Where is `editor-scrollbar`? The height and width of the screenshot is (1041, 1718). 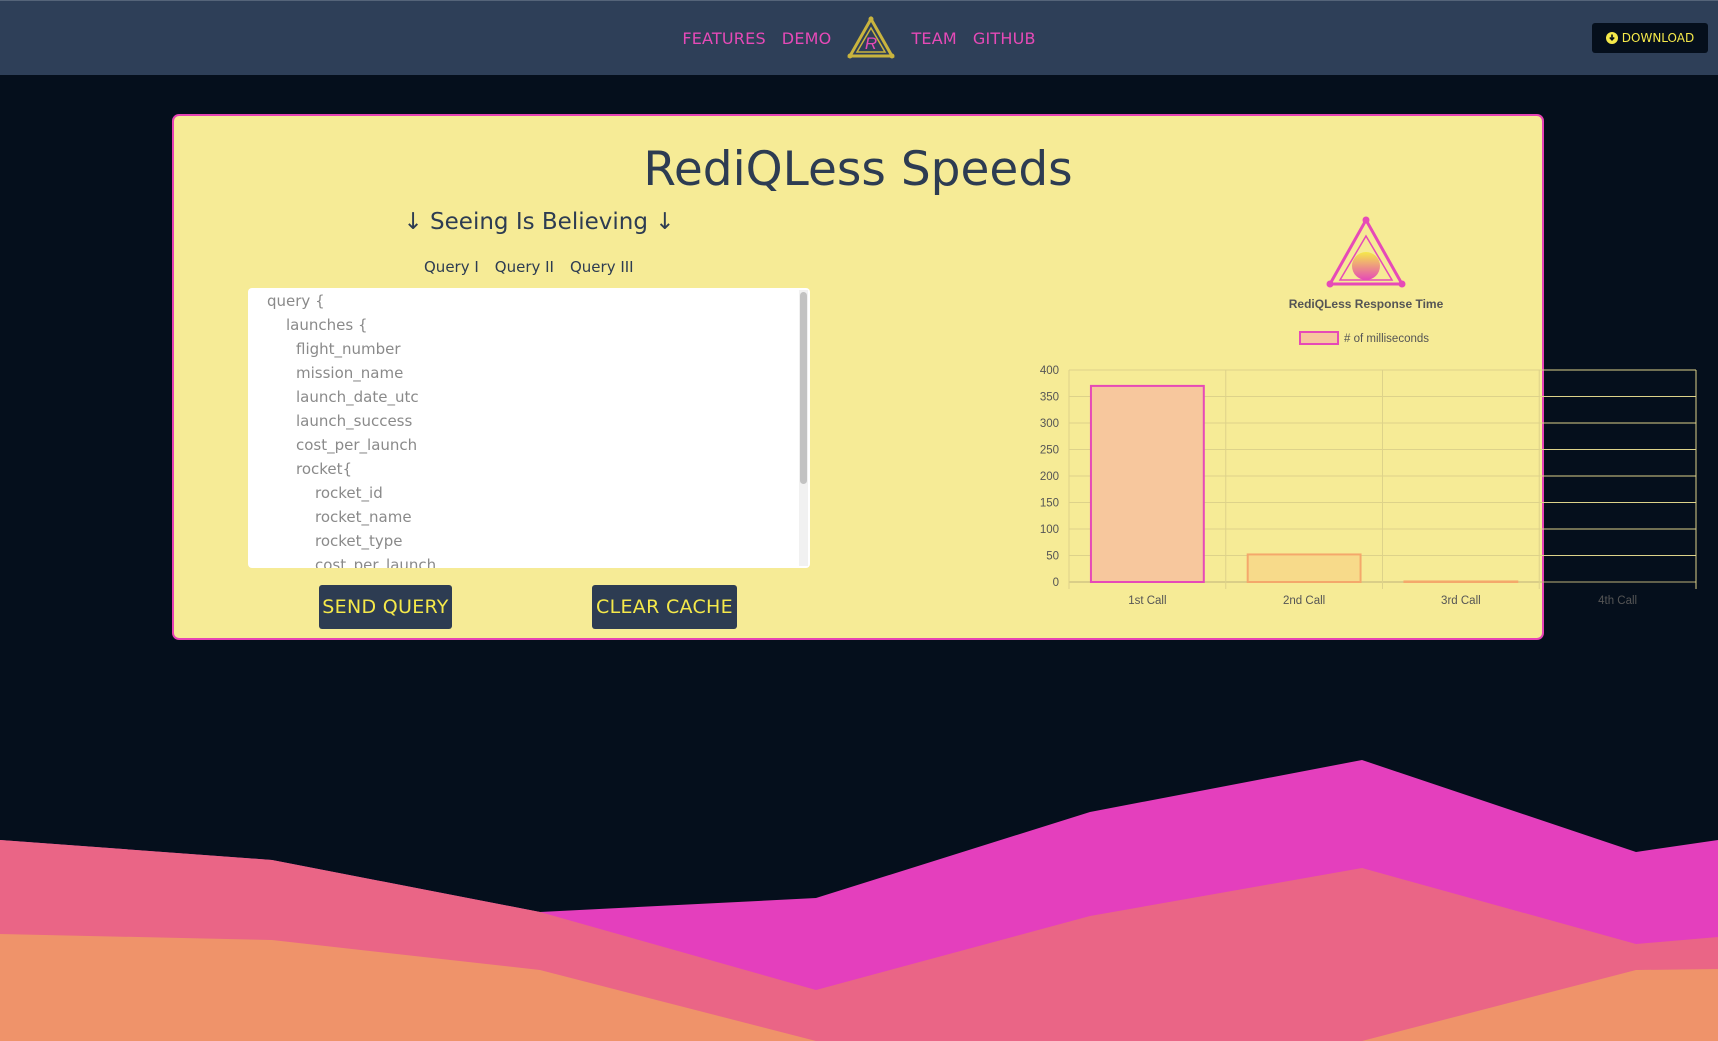 editor-scrollbar is located at coordinates (803, 428).